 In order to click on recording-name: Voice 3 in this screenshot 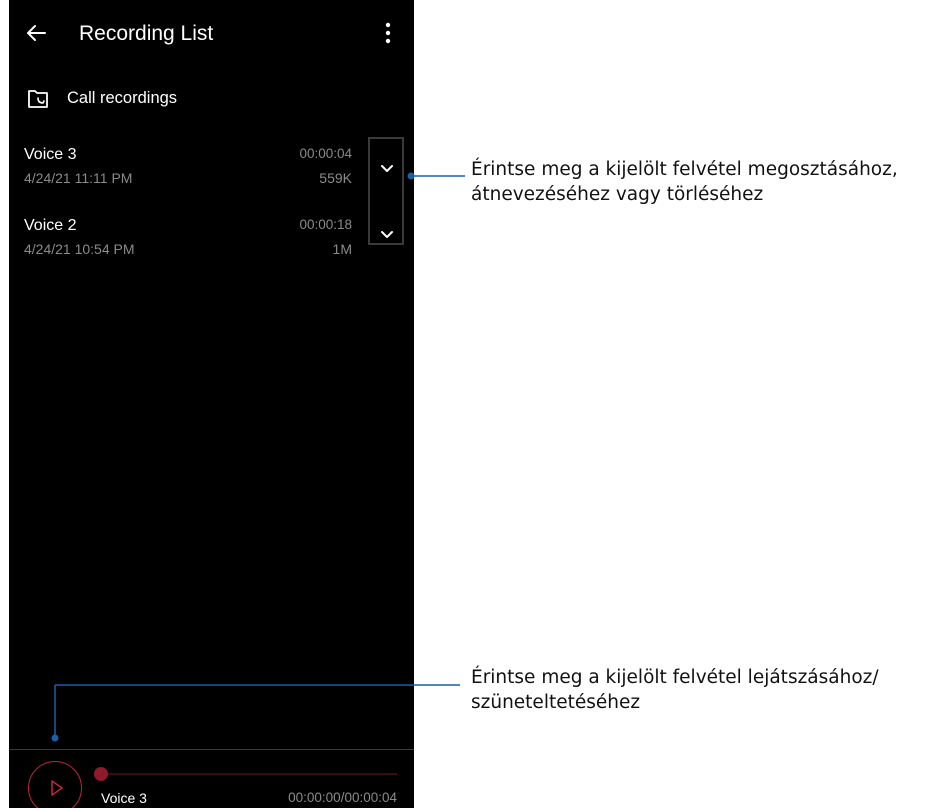, I will do `click(50, 154)`.